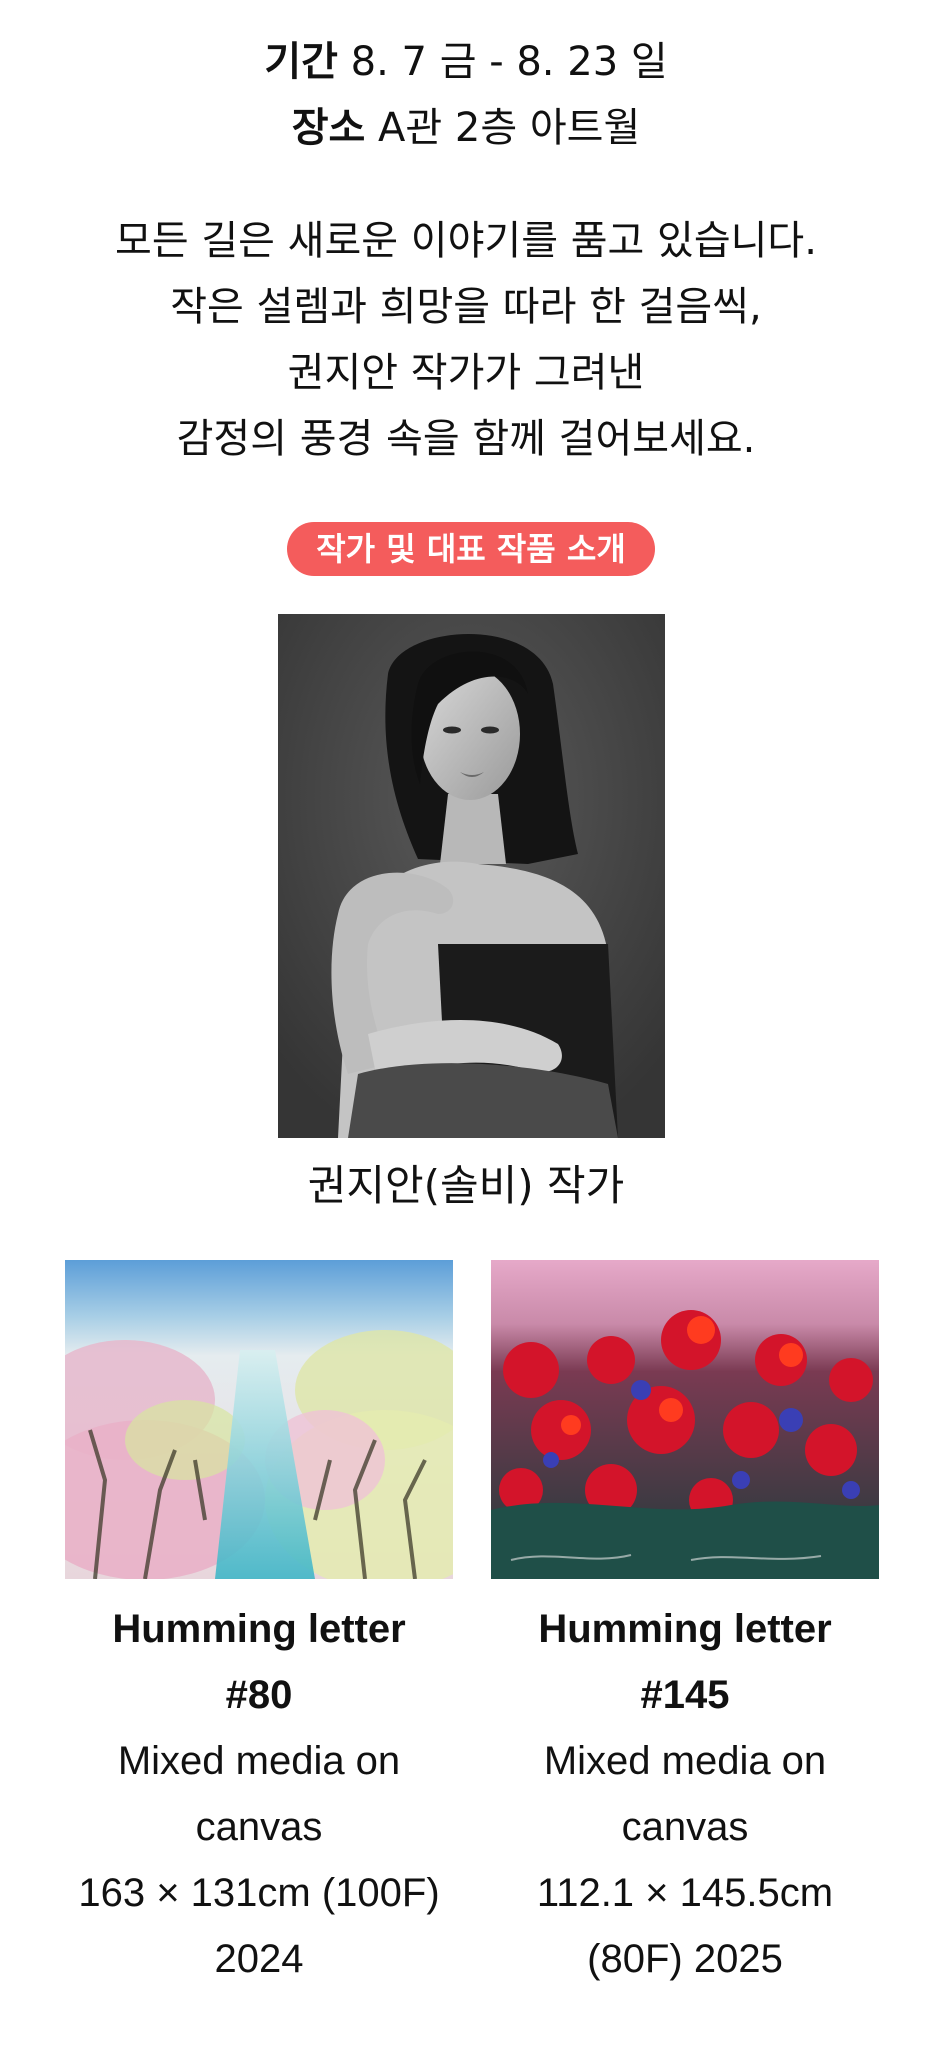 Image resolution: width=932 pixels, height=2048 pixels. I want to click on artist-caption: 권지안(솔비) 작가, so click(466, 1185).